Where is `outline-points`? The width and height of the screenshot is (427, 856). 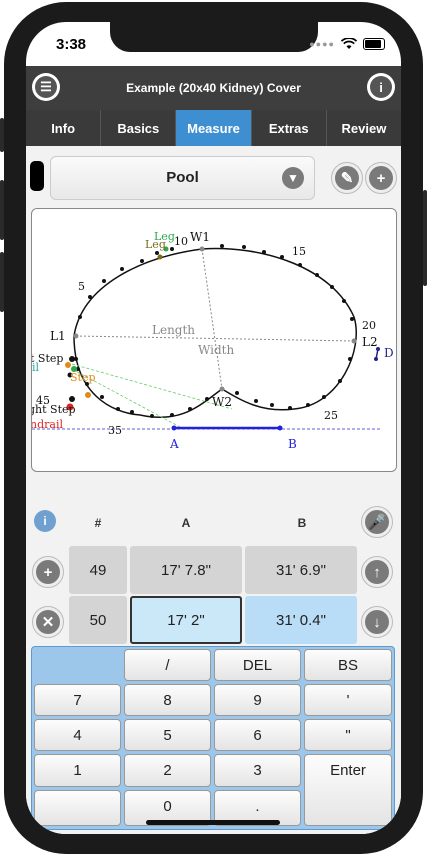 outline-points is located at coordinates (214, 331).